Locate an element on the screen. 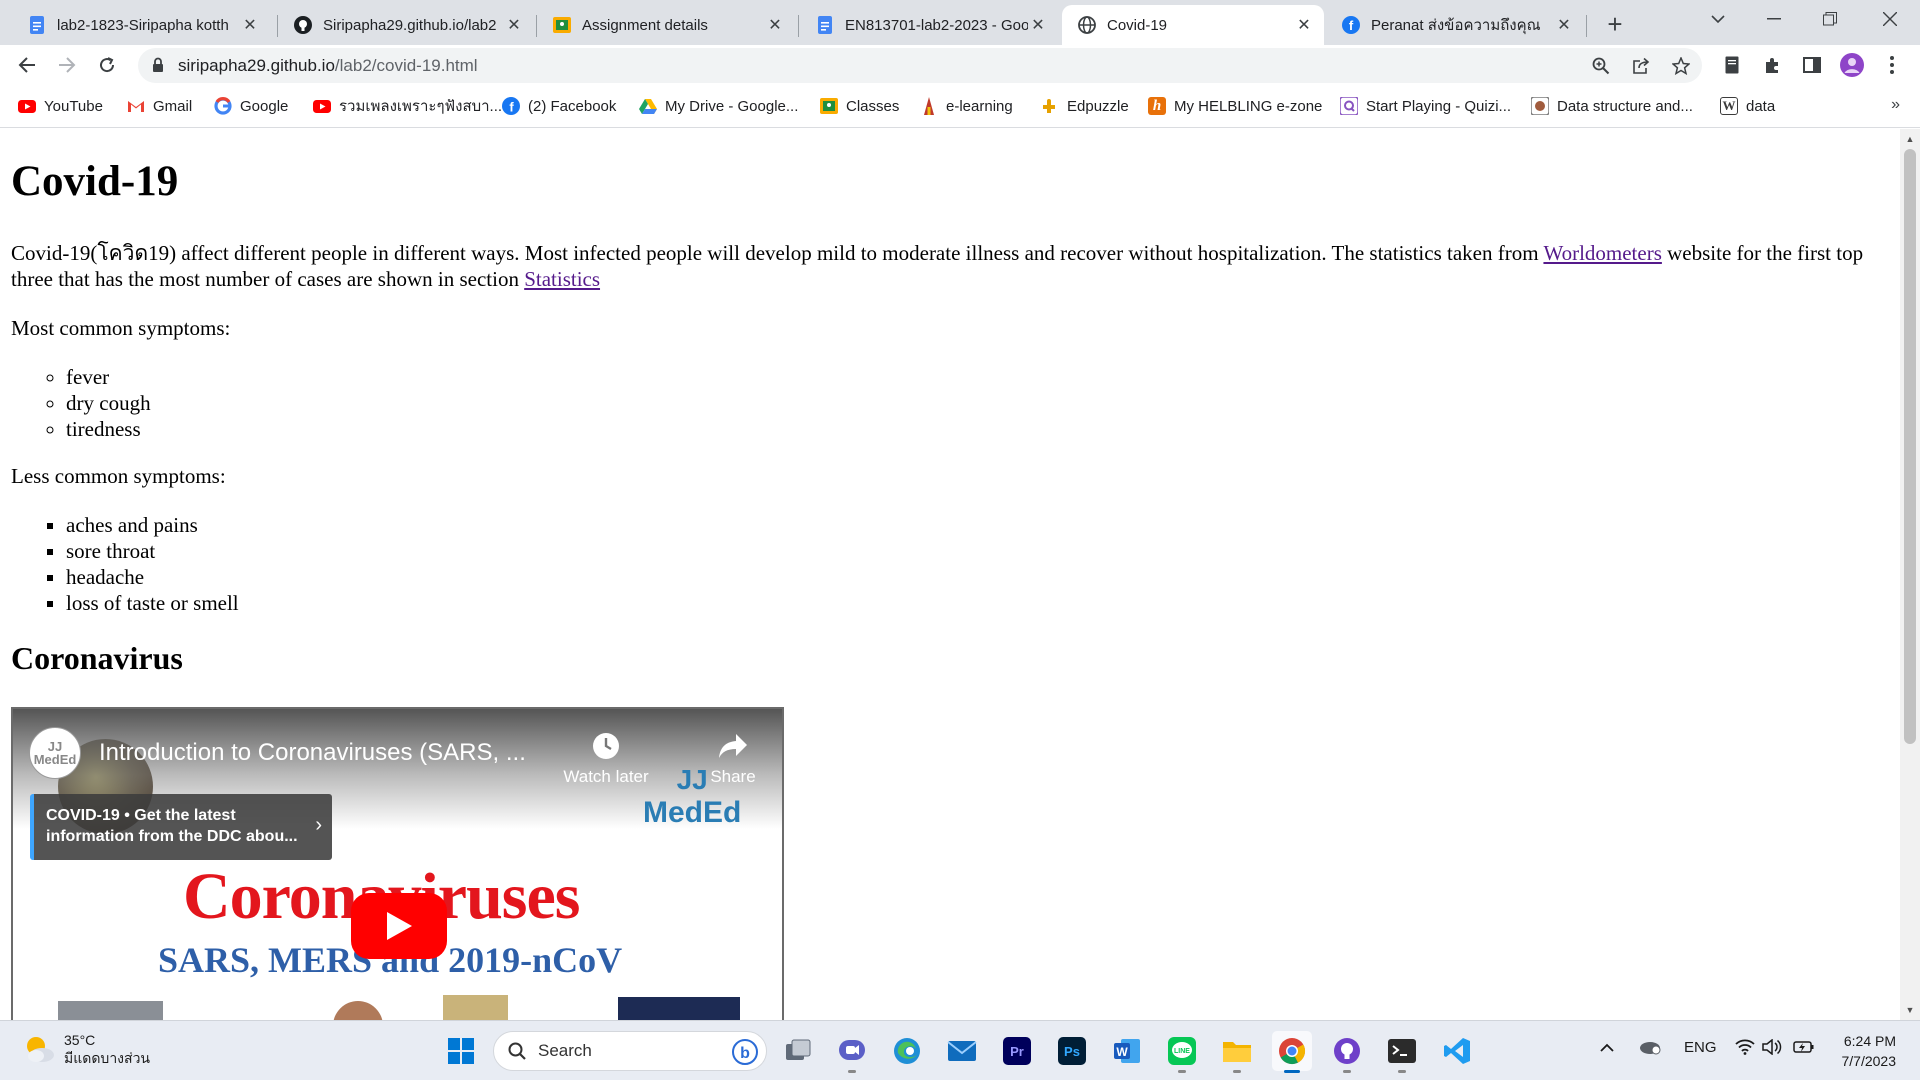  show-hidden-icons-button is located at coordinates (1607, 1047).